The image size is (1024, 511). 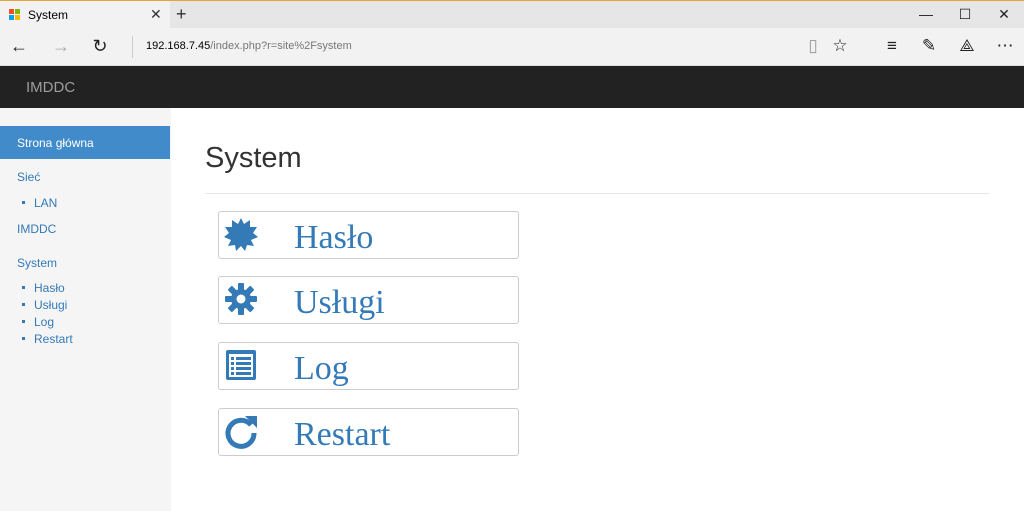 I want to click on title-divider, so click(x=597, y=193).